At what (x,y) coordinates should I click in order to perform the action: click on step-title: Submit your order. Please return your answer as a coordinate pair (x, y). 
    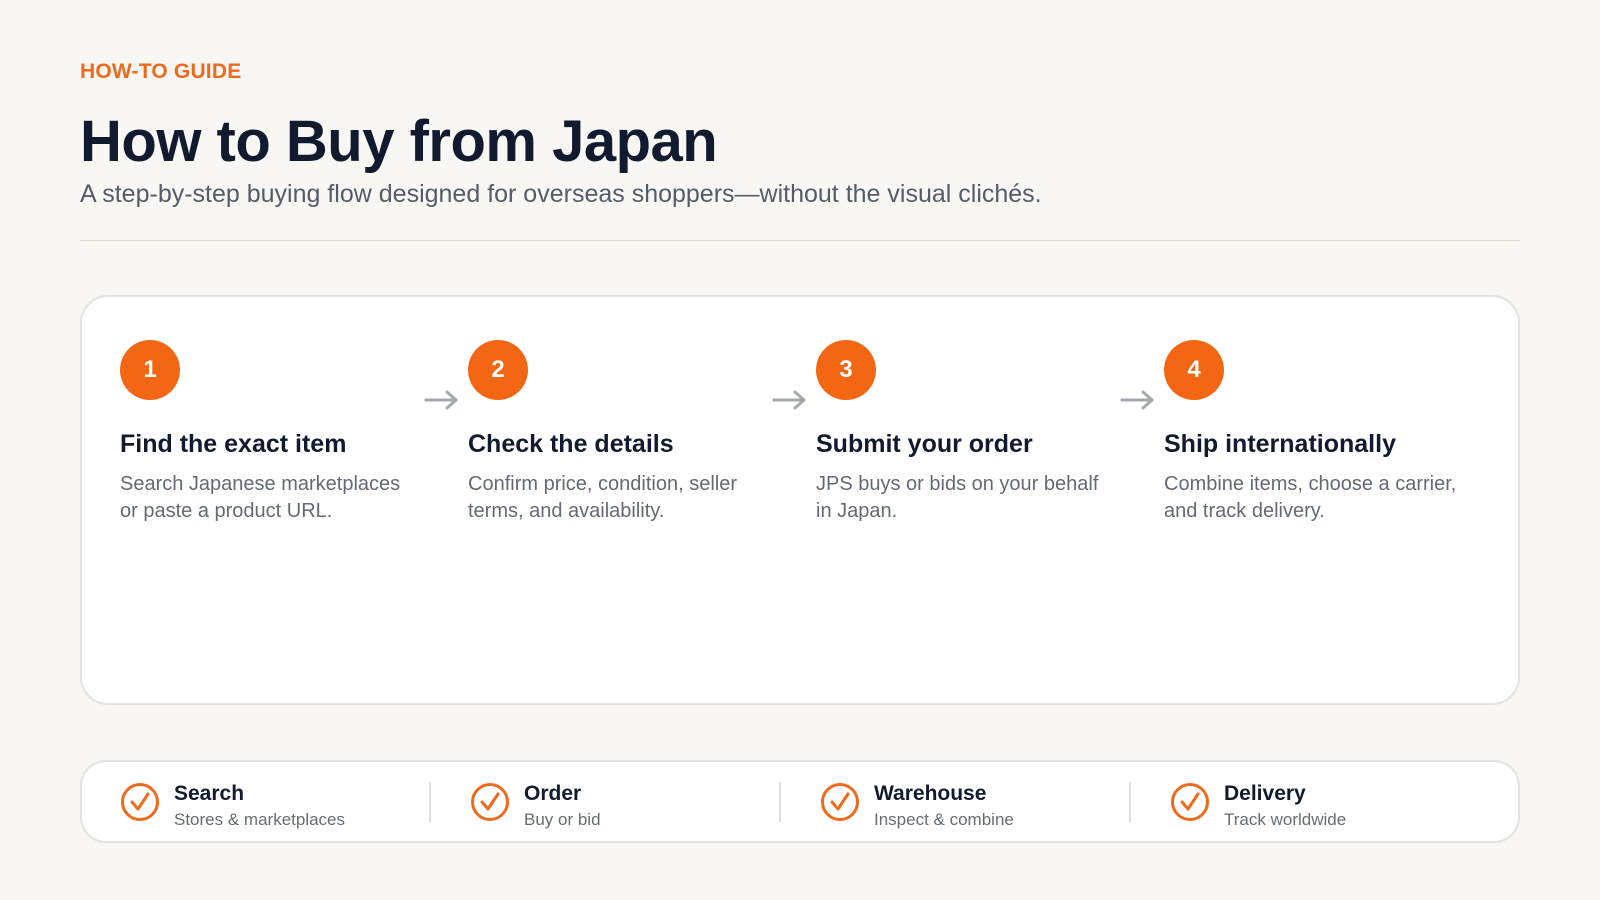
    Looking at the image, I should click on (924, 444).